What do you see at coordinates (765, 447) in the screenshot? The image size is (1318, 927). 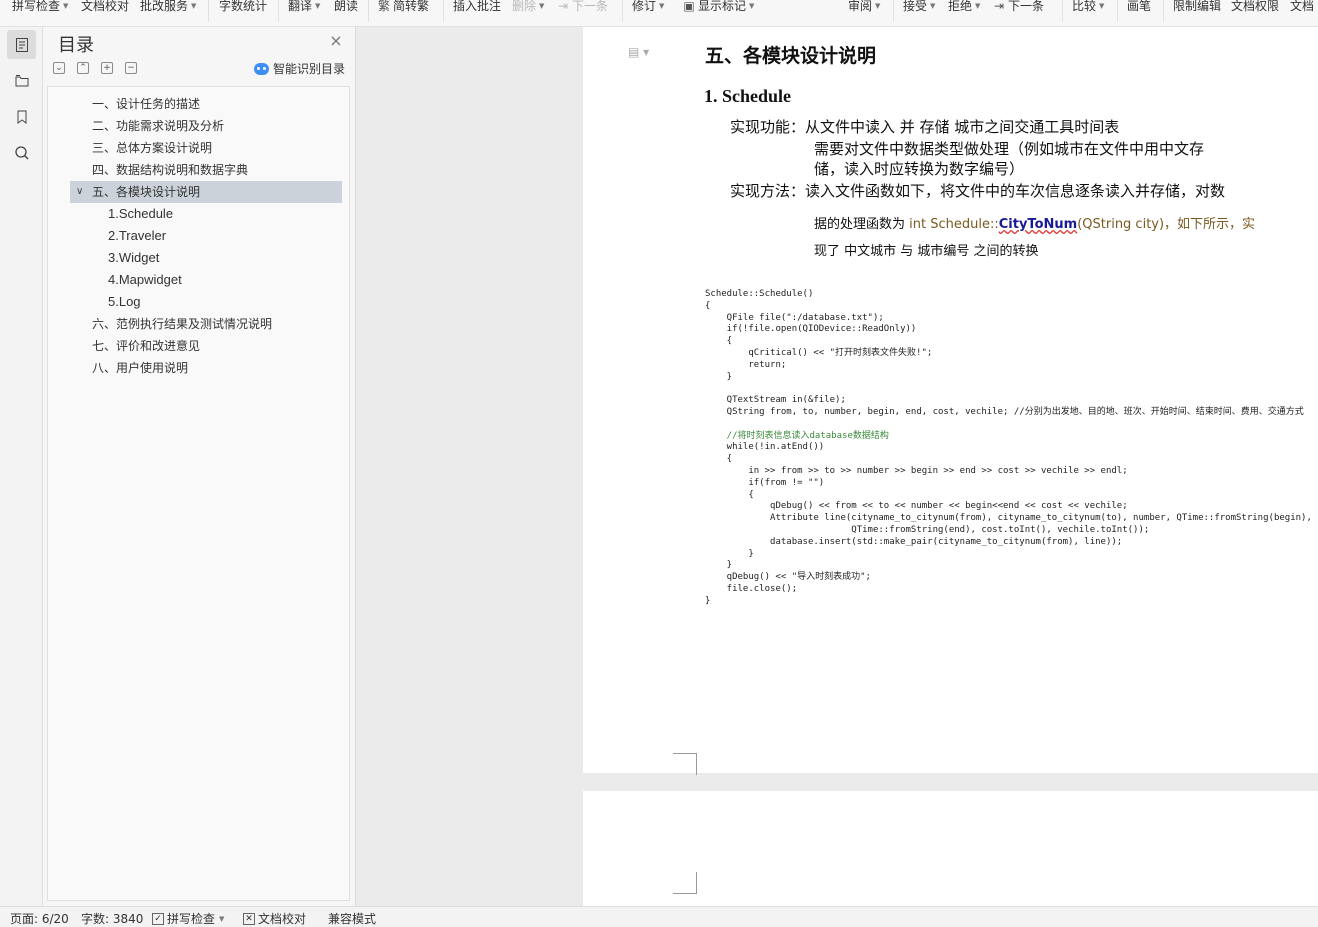 I see `code-line: while(!in.atEnd())` at bounding box center [765, 447].